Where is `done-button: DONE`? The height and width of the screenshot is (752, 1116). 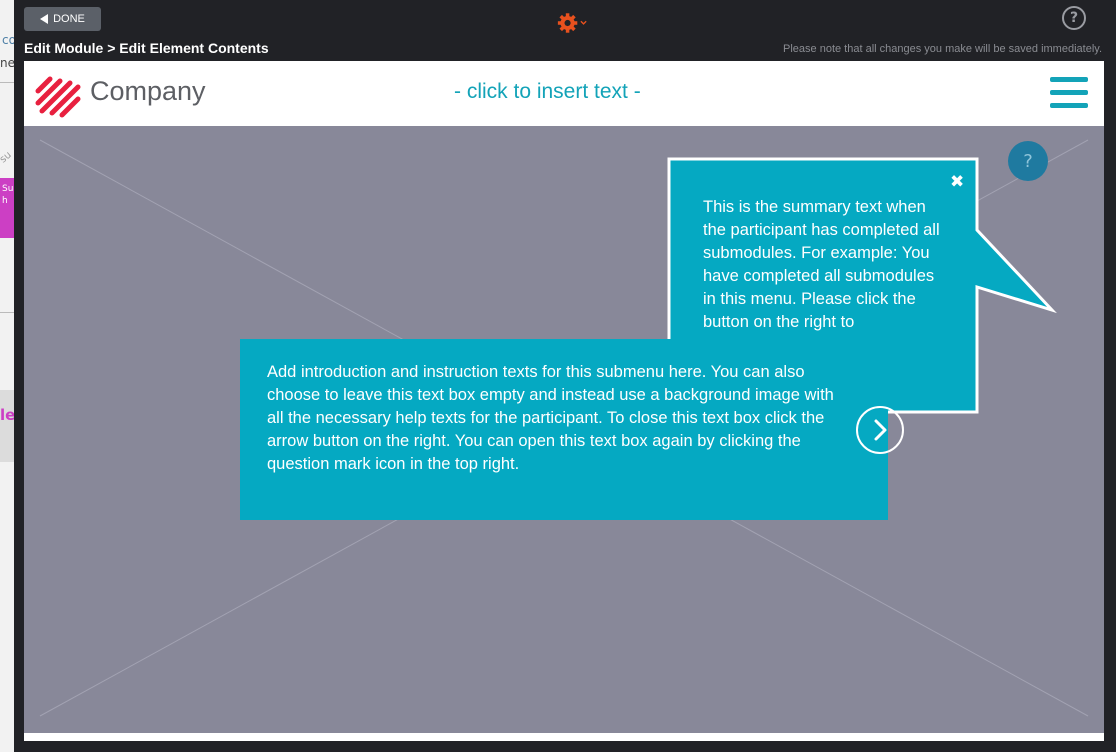 done-button: DONE is located at coordinates (62, 19).